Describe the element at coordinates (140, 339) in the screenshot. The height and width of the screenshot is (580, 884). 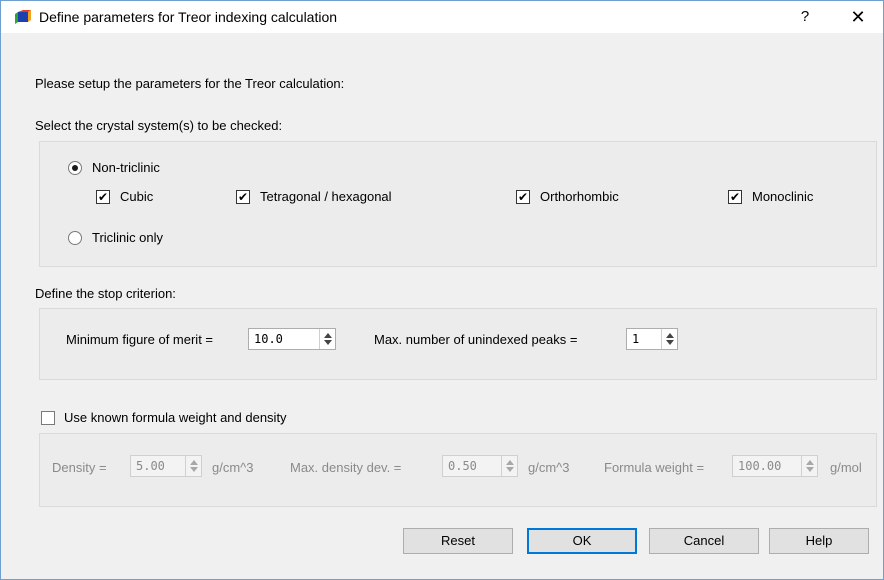
I see `fom-label: Minimum figure of merit =` at that location.